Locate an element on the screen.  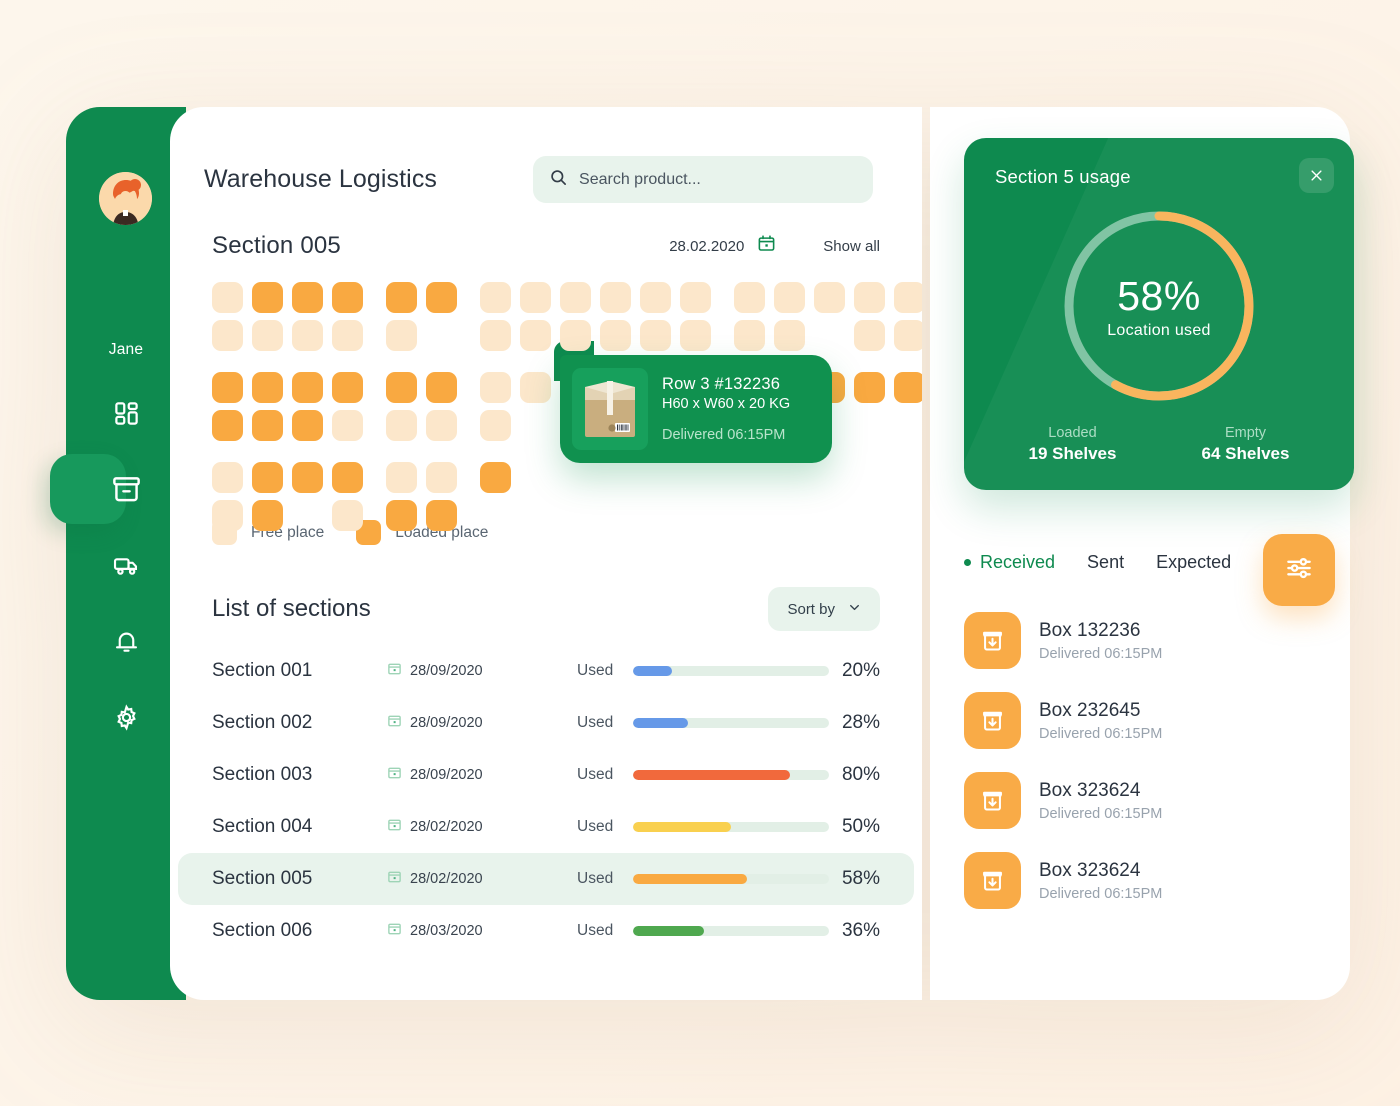
stat-loaded-label: Loaded is located at coordinates (1072, 433).